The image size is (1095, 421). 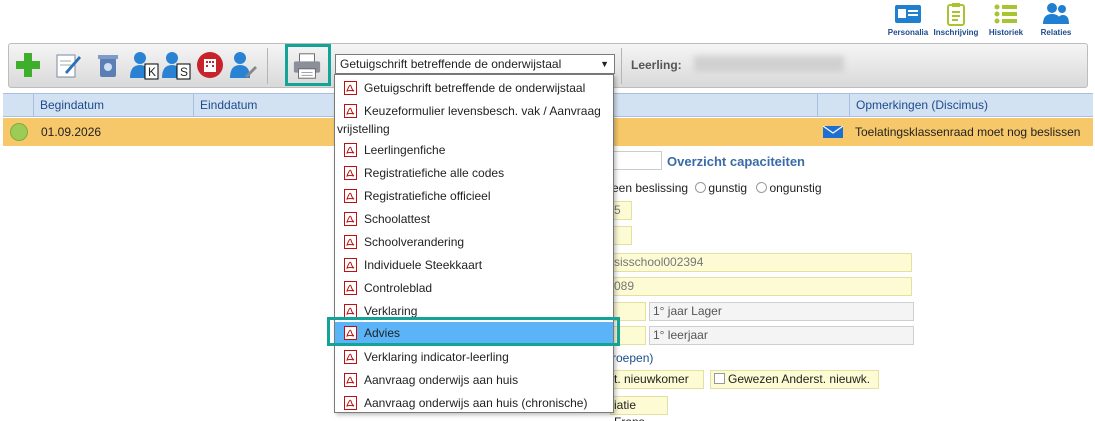 What do you see at coordinates (474, 130) in the screenshot?
I see `dropdown-item-continuation: vrijstelling` at bounding box center [474, 130].